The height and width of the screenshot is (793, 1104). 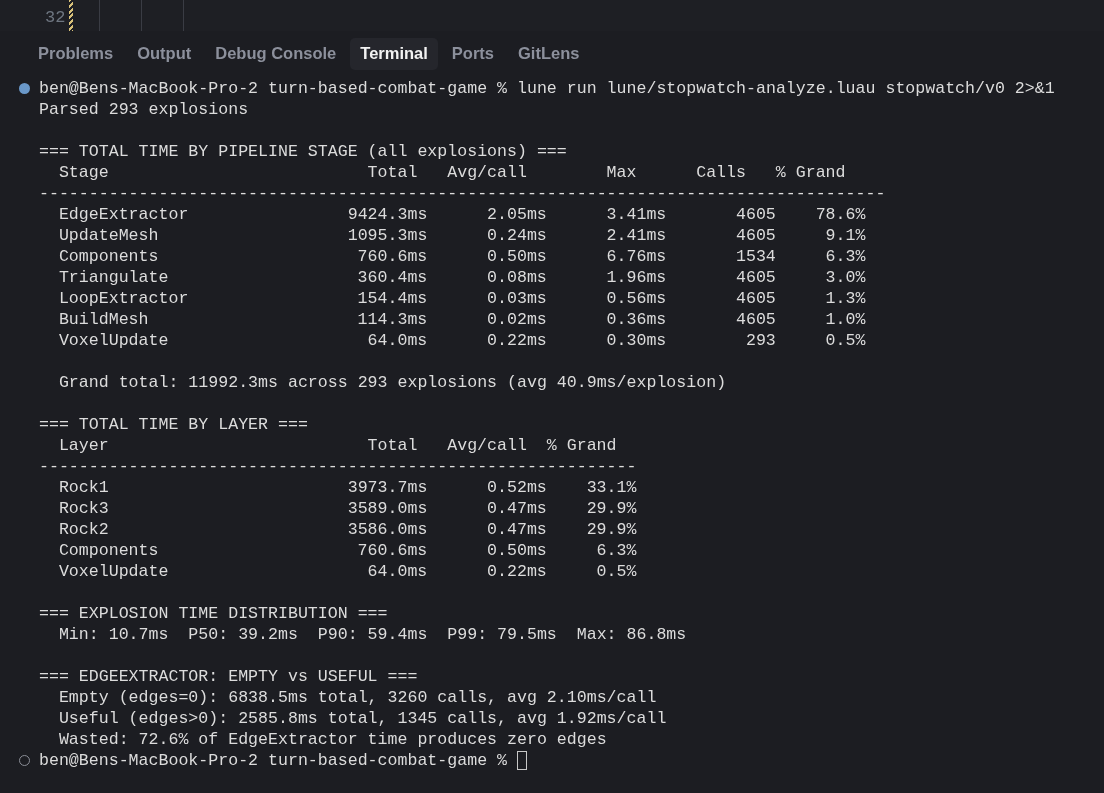 What do you see at coordinates (621, 172) in the screenshot?
I see `column-header: Max` at bounding box center [621, 172].